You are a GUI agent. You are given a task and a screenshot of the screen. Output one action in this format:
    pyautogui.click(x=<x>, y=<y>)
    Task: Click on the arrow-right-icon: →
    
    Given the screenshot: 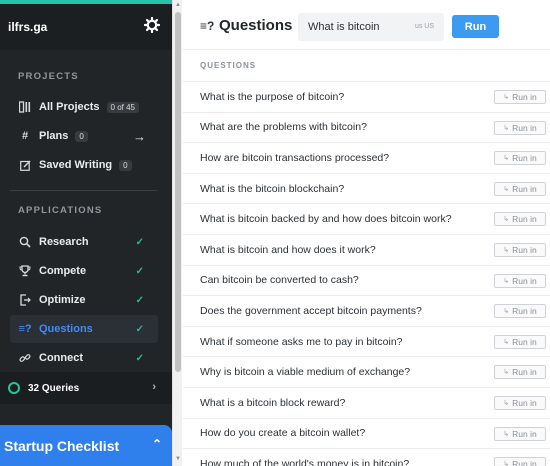 What is the action you would take?
    pyautogui.click(x=139, y=136)
    